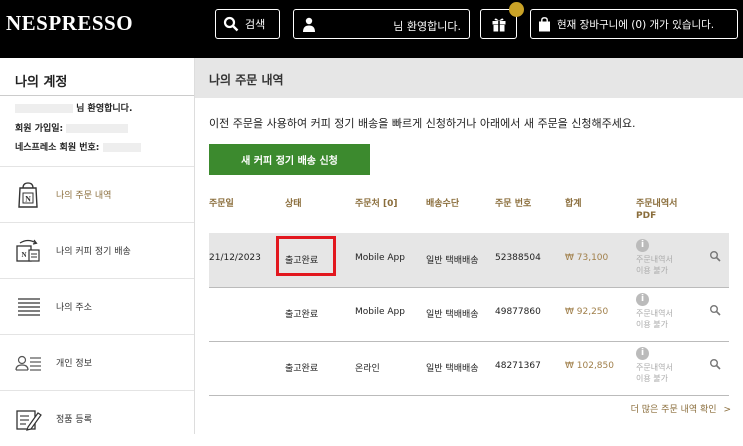 This screenshot has width=743, height=446. Describe the element at coordinates (589, 366) in the screenshot. I see `order-total: ₩ 102,850` at that location.